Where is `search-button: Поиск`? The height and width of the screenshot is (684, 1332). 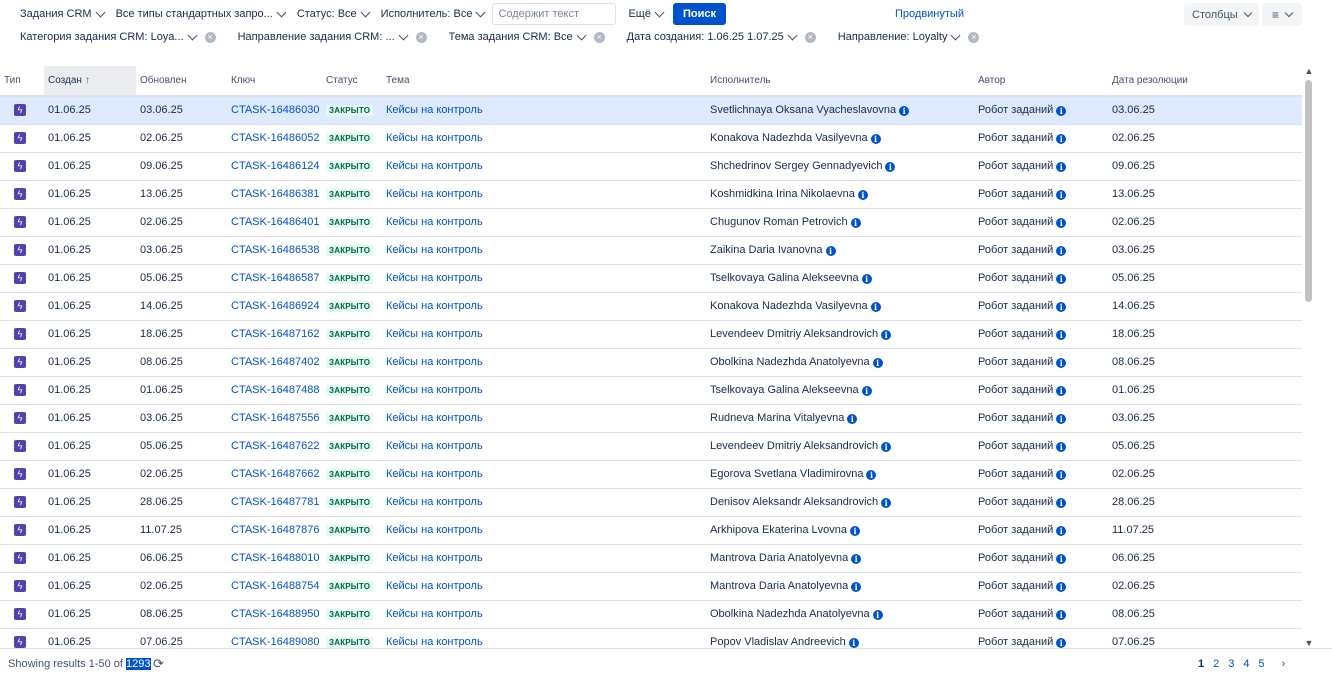 search-button: Поиск is located at coordinates (699, 14).